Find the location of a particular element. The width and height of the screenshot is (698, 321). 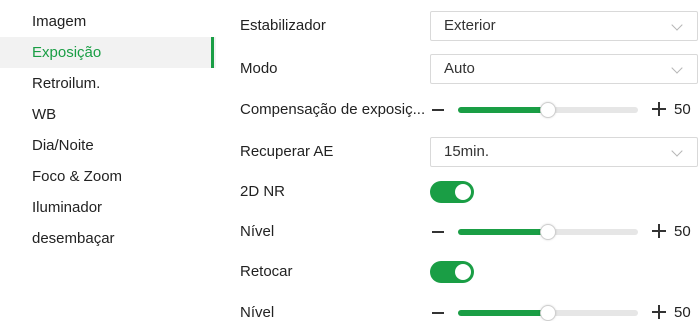

sidebar-item-retroilum: Retroilum. is located at coordinates (108, 83).